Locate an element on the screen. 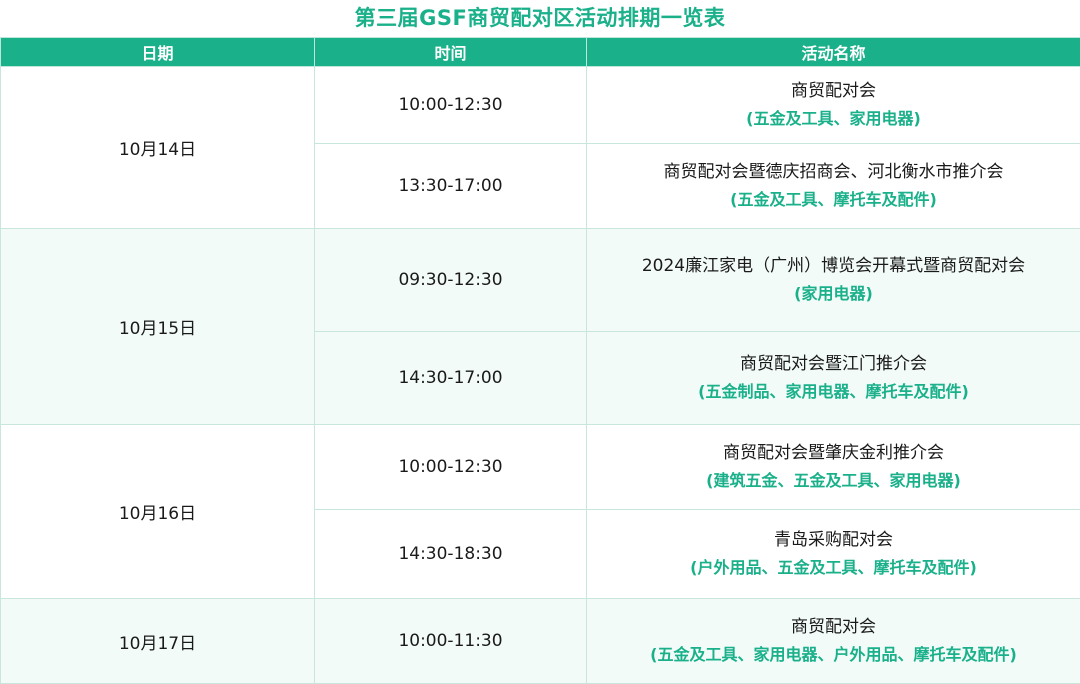  time-cell: 13:30-17:00 is located at coordinates (451, 186).